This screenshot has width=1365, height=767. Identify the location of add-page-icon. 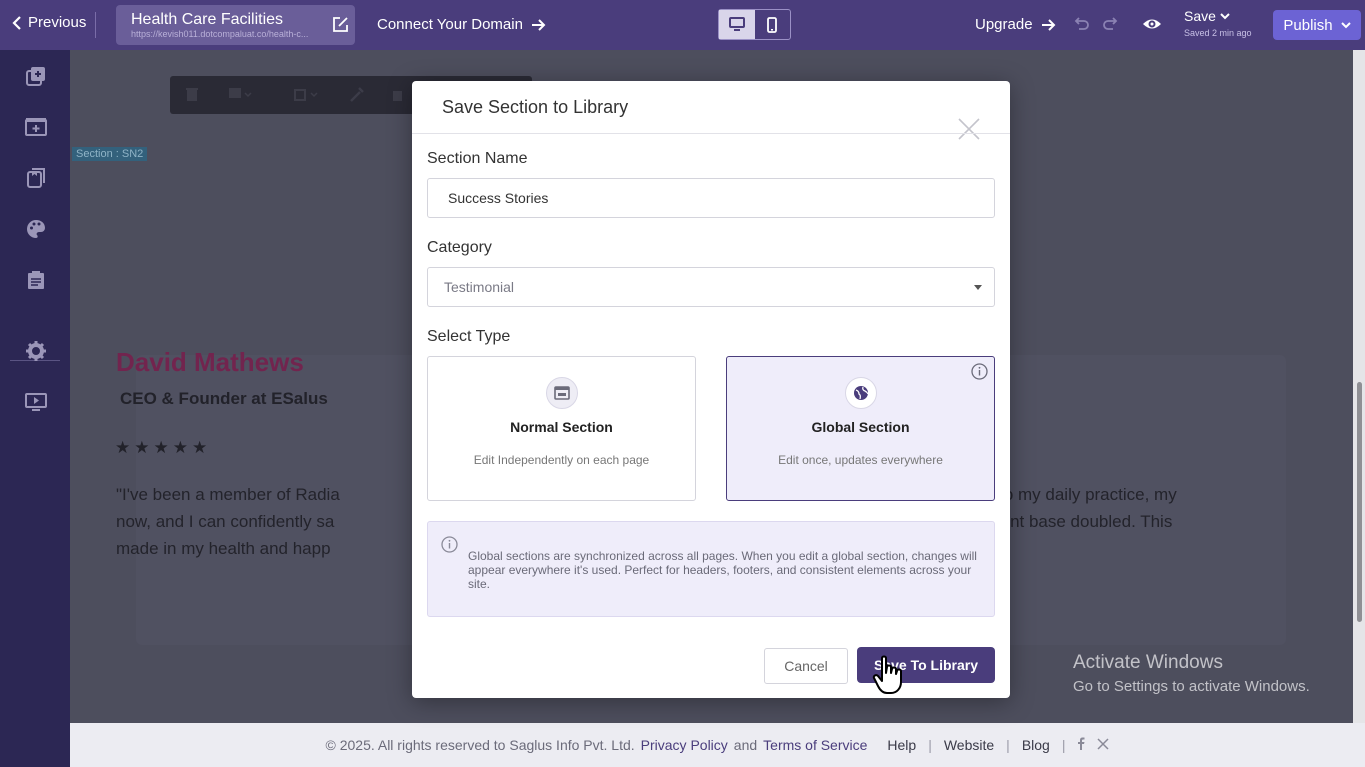
(36, 76).